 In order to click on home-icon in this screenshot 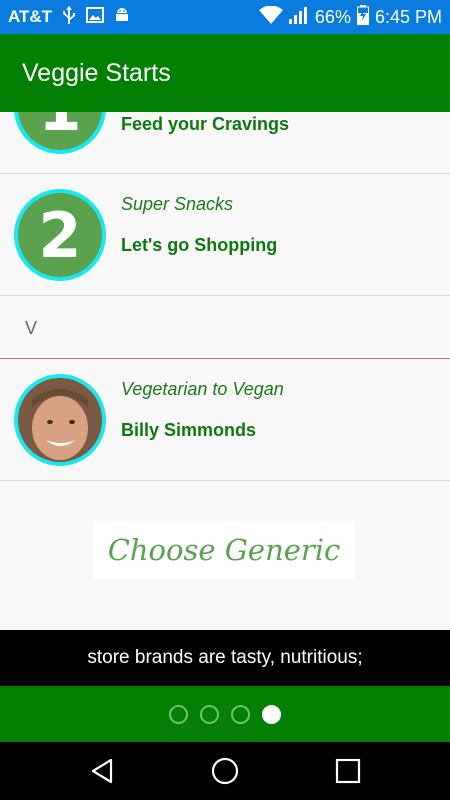, I will do `click(225, 771)`.